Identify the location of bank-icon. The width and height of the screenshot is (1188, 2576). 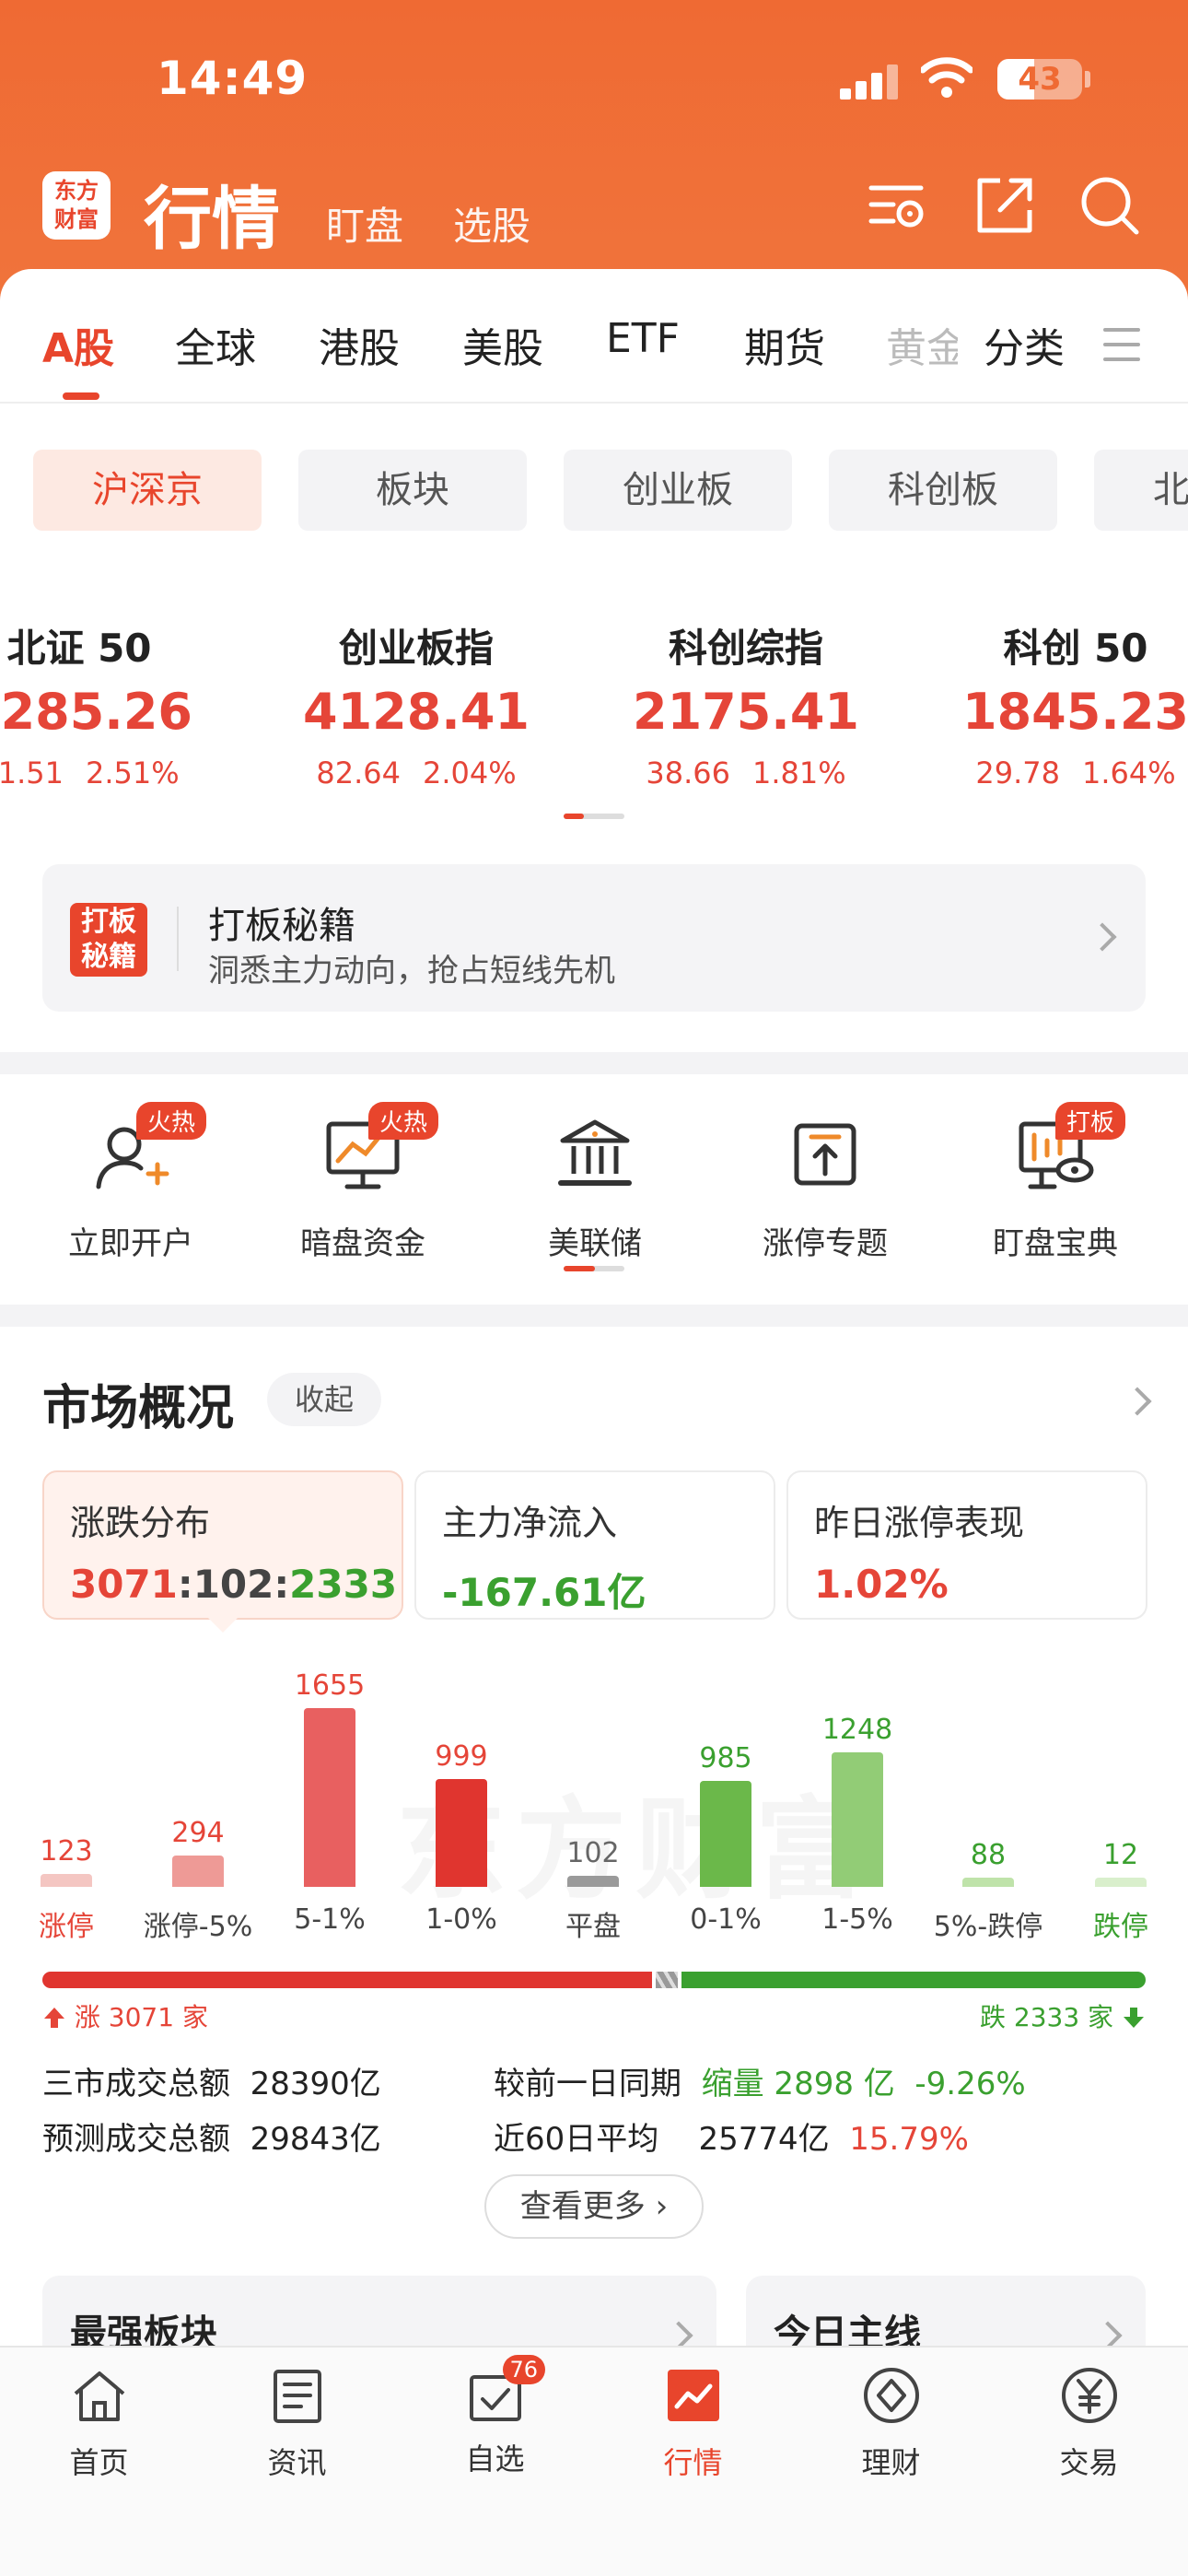
(595, 1152).